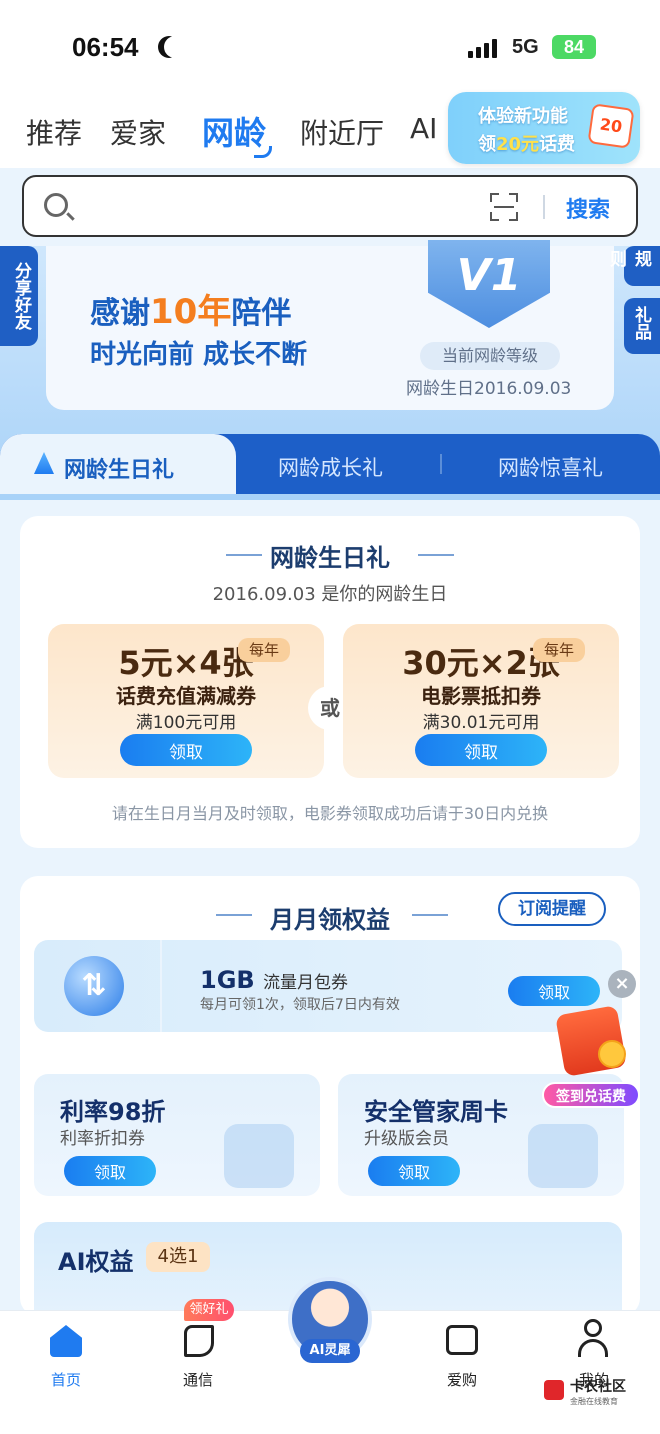 The width and height of the screenshot is (660, 1434). Describe the element at coordinates (563, 1156) in the screenshot. I see `shield-icon` at that location.